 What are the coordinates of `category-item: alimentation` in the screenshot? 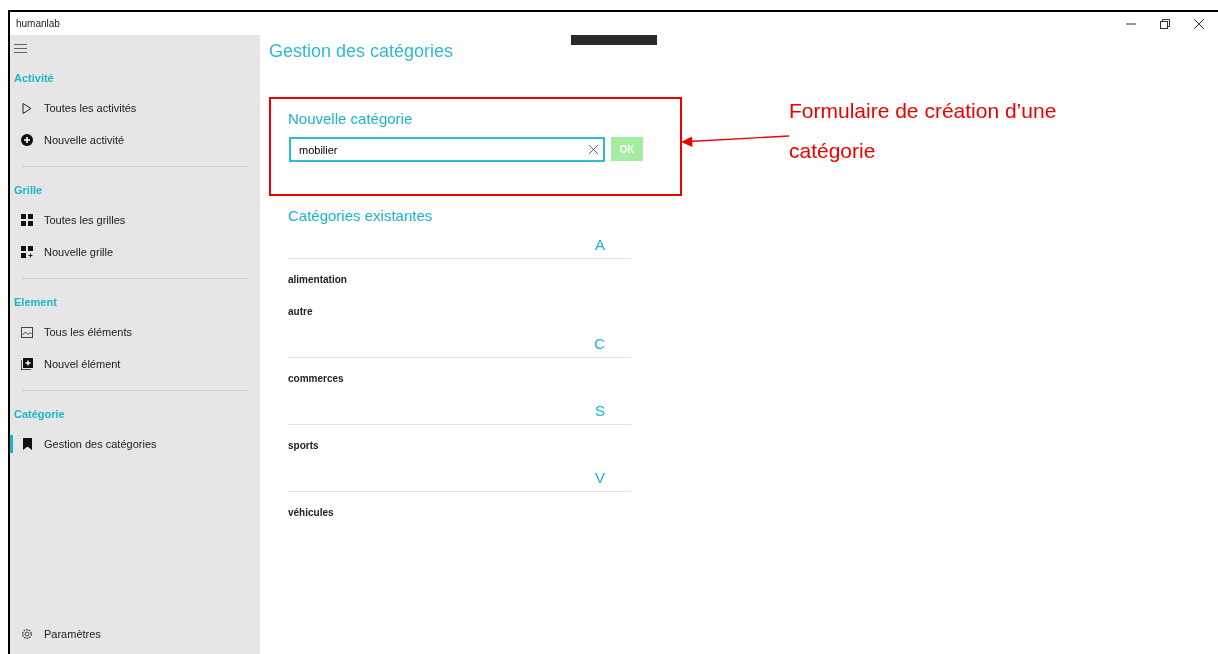 It's located at (459, 281).